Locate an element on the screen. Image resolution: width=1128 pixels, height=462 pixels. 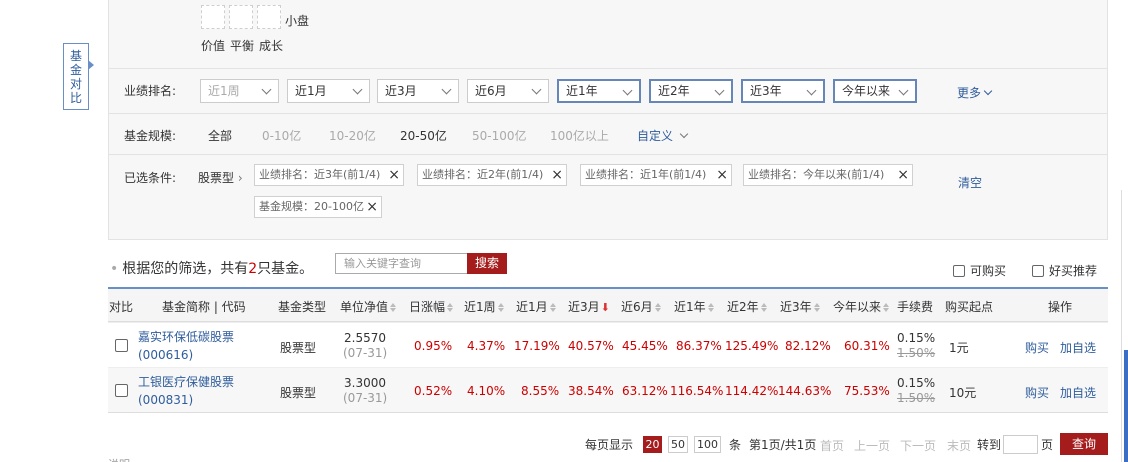
next-page-link: 下一页 is located at coordinates (918, 445).